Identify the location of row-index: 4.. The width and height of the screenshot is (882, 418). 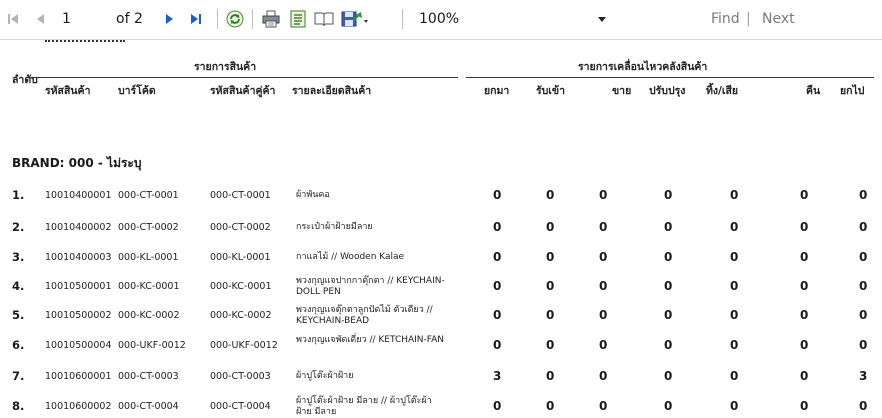
(18, 286).